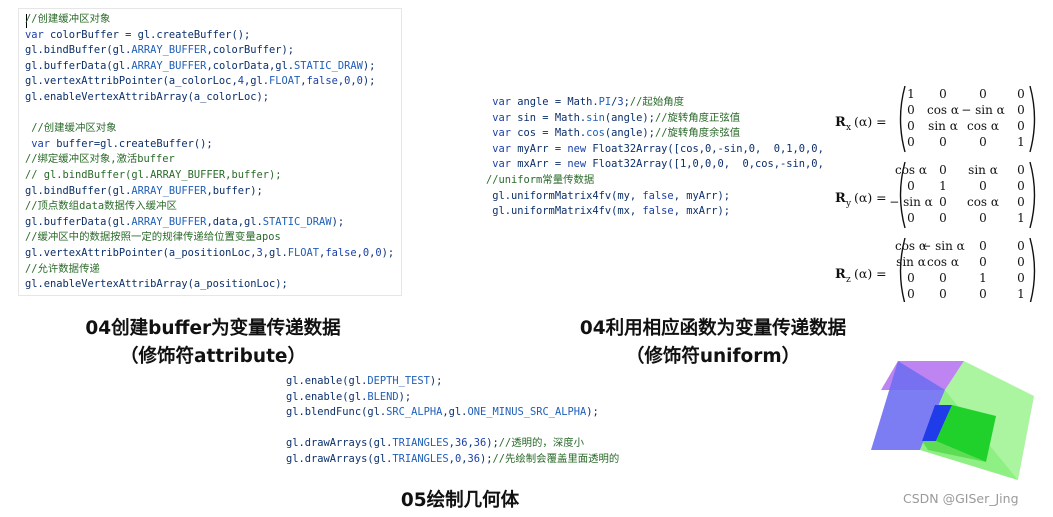 This screenshot has width=1053, height=517. Describe the element at coordinates (943, 246) in the screenshot. I see `matrix-cell: − sin α` at that location.